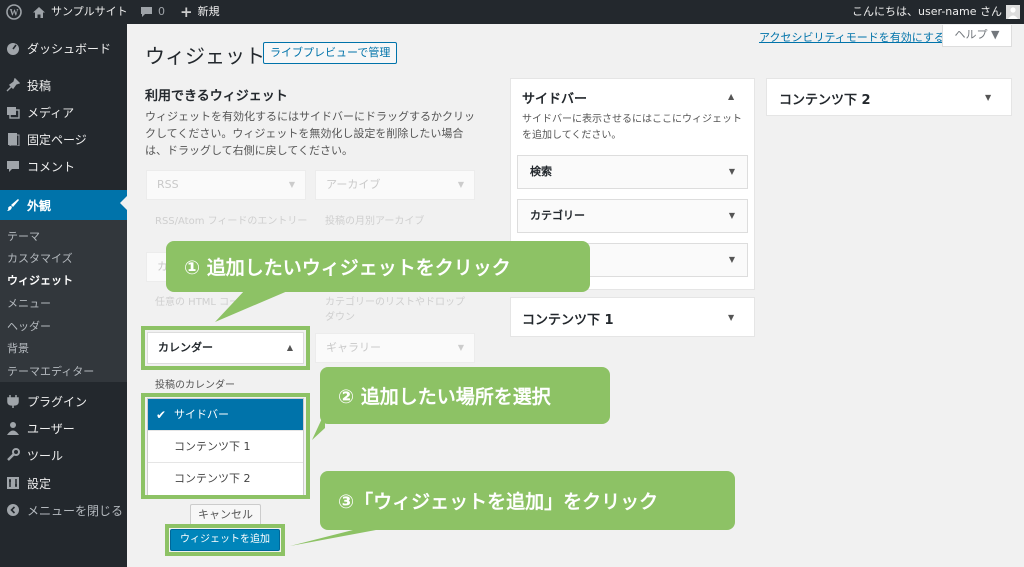  Describe the element at coordinates (378, 266) in the screenshot. I see `callout-step-1: ① 追加したいウィジェットをクリック` at that location.